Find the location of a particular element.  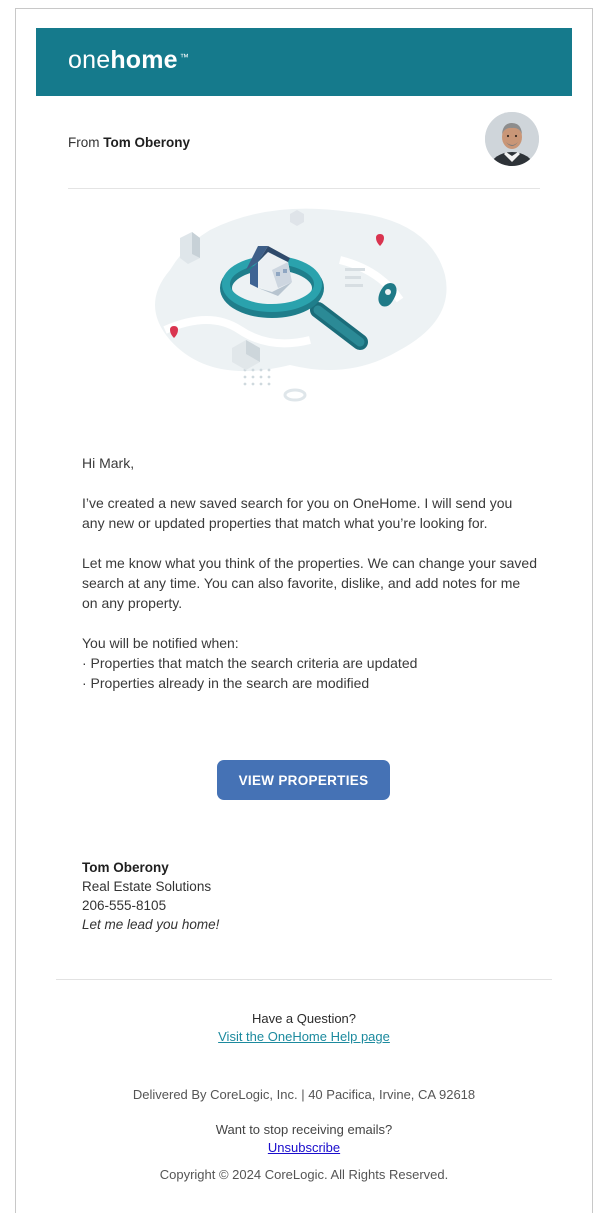

help-page-link: Visit the OneHome Help page is located at coordinates (304, 1036).